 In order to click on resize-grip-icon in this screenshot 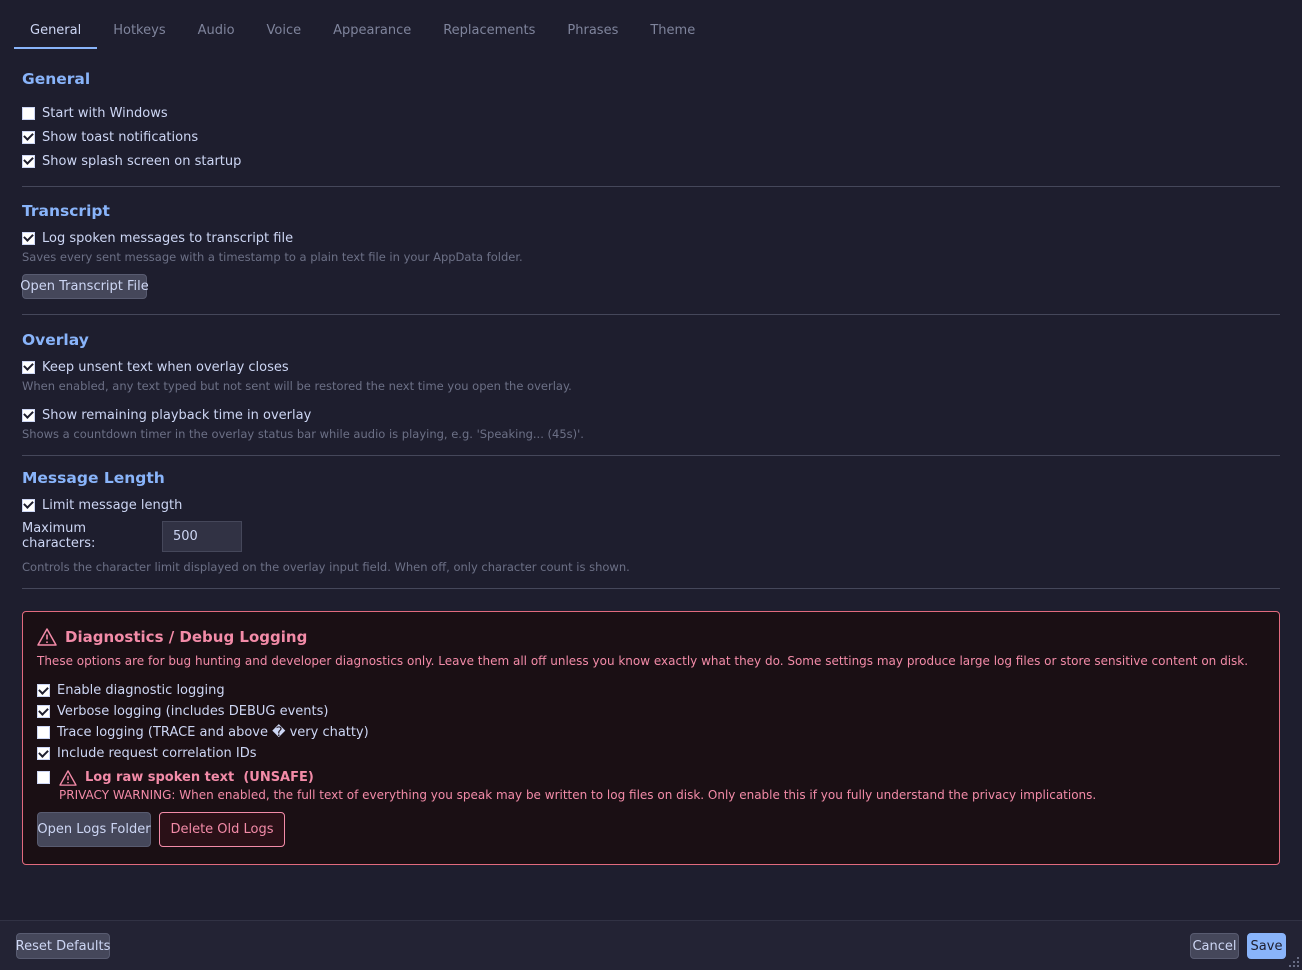, I will do `click(1294, 962)`.